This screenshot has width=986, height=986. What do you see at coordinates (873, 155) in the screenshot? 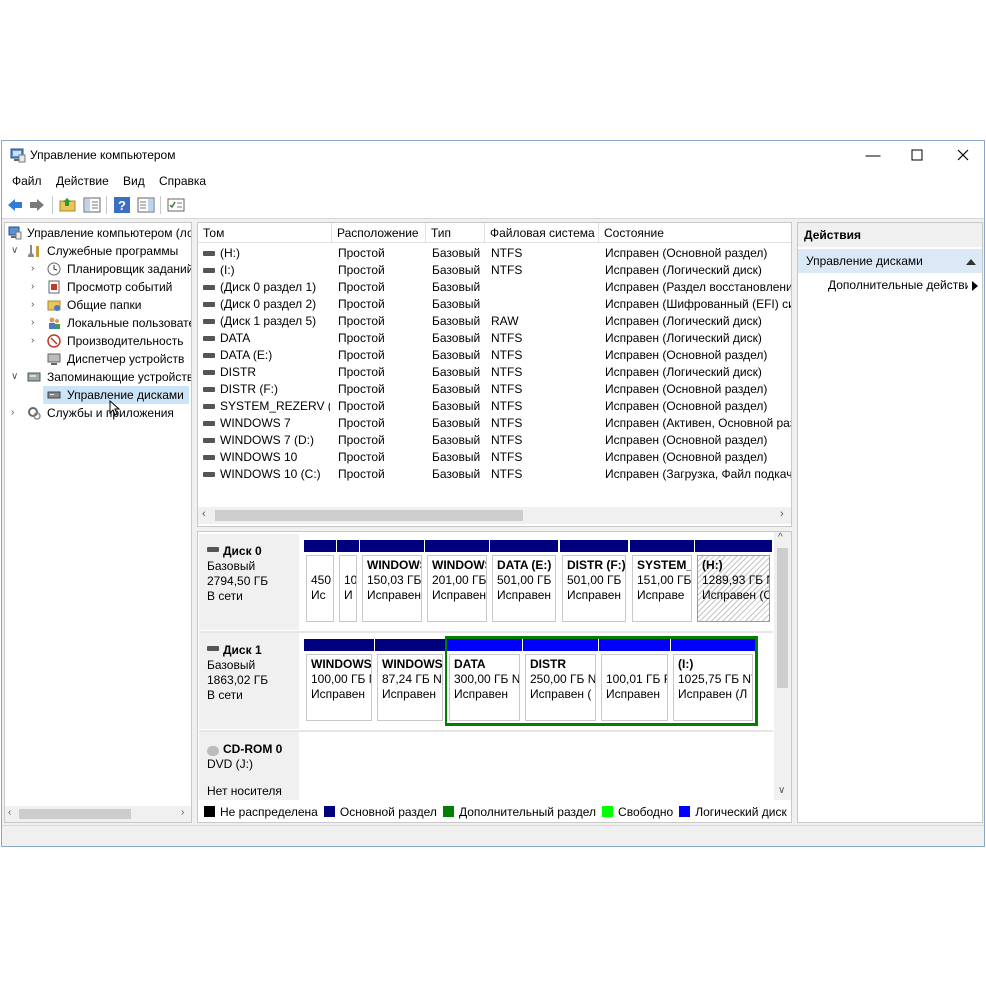
I see `minimize-button: —` at bounding box center [873, 155].